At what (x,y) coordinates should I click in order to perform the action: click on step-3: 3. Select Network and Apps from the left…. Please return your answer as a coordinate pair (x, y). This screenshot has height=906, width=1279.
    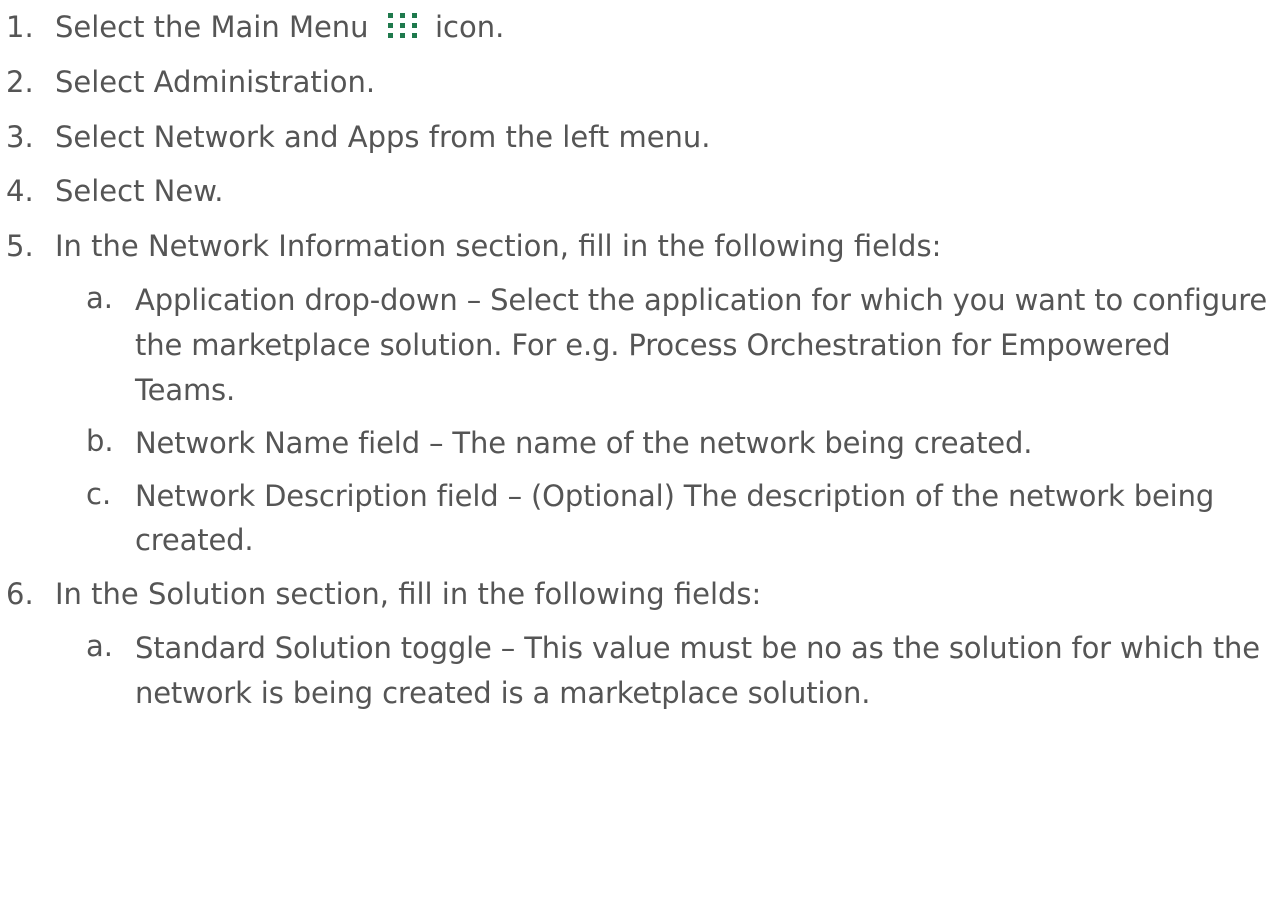
    Looking at the image, I should click on (639, 137).